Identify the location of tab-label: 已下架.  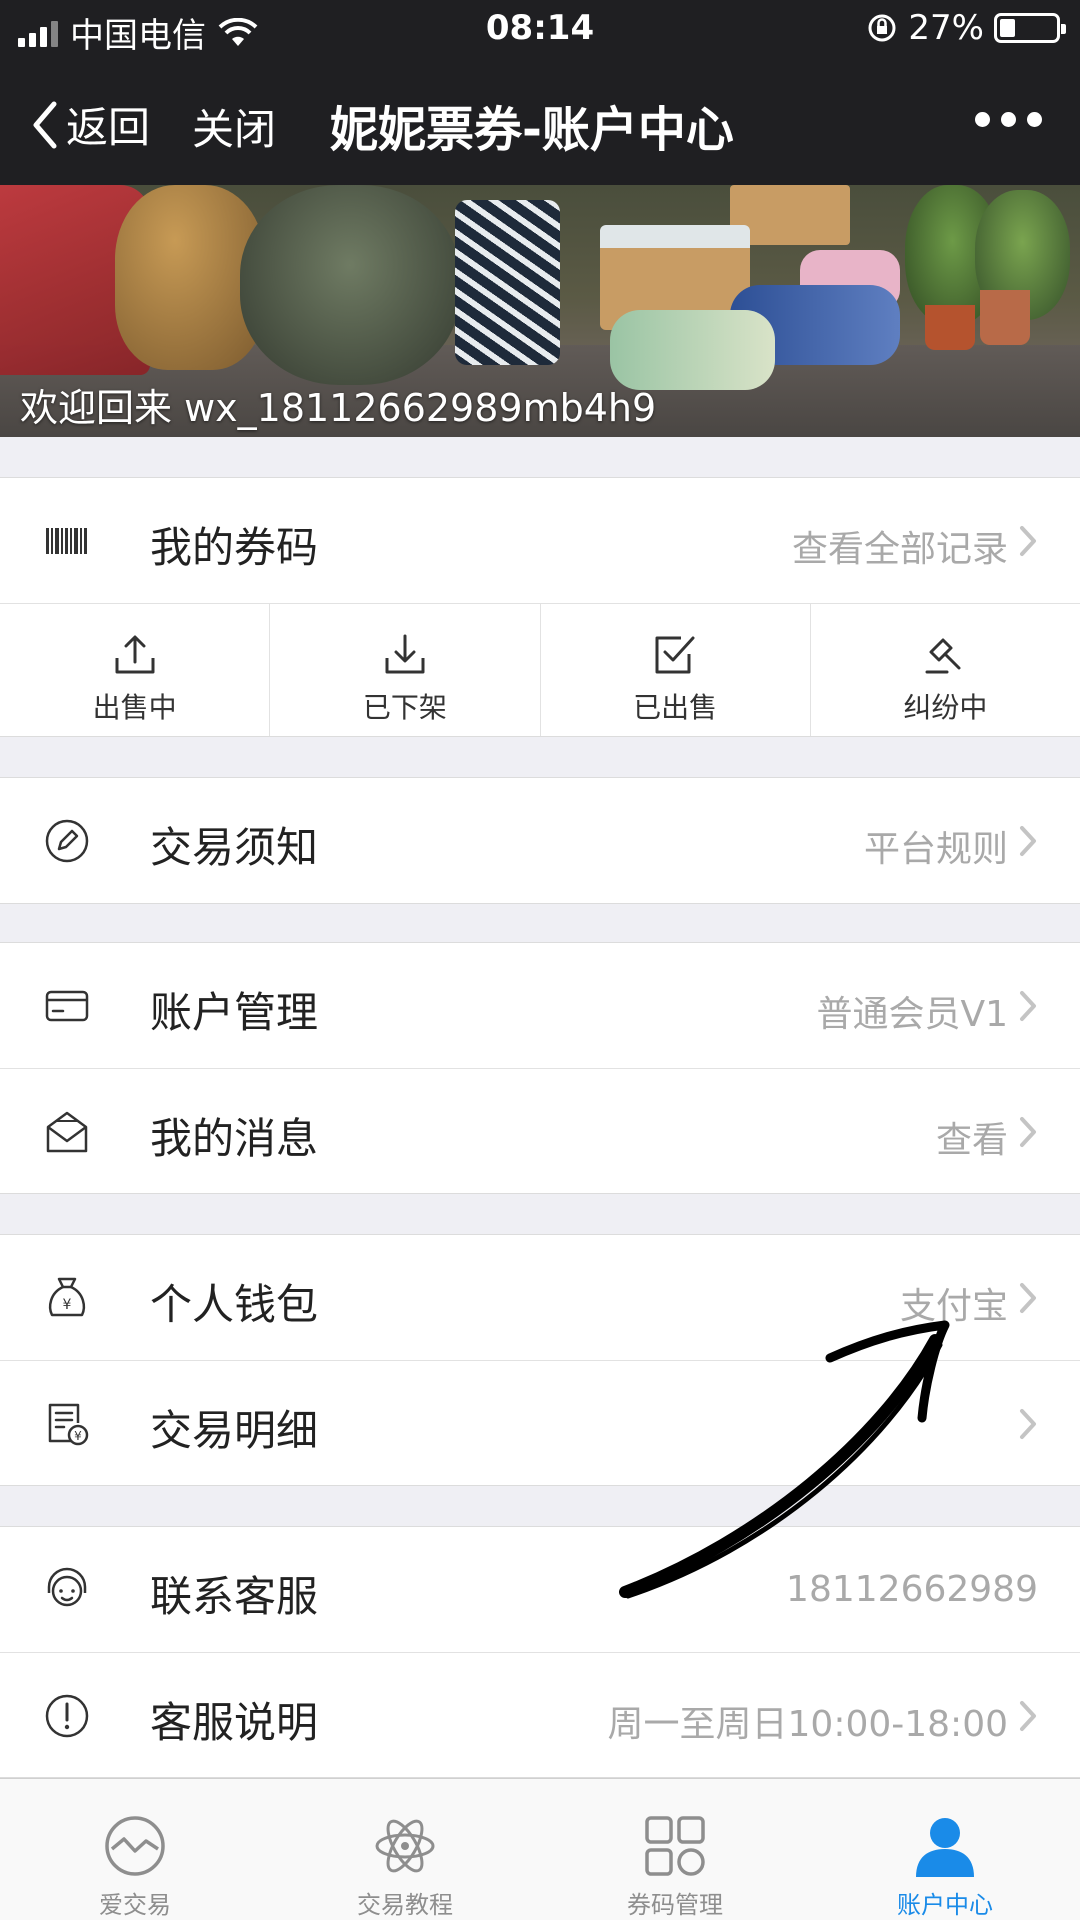
(404, 707).